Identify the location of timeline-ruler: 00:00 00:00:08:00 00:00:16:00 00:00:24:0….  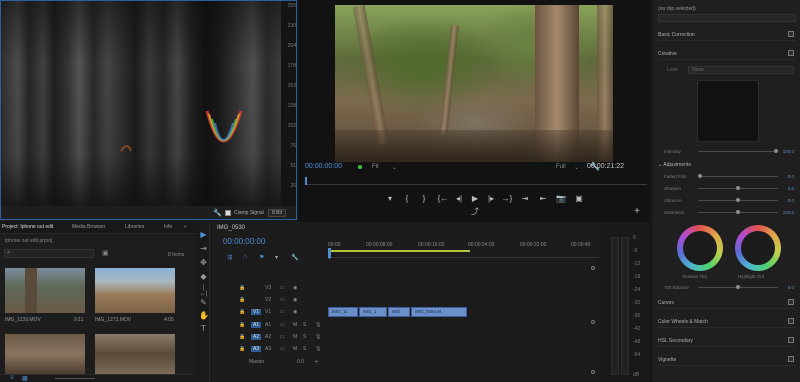
(463, 247).